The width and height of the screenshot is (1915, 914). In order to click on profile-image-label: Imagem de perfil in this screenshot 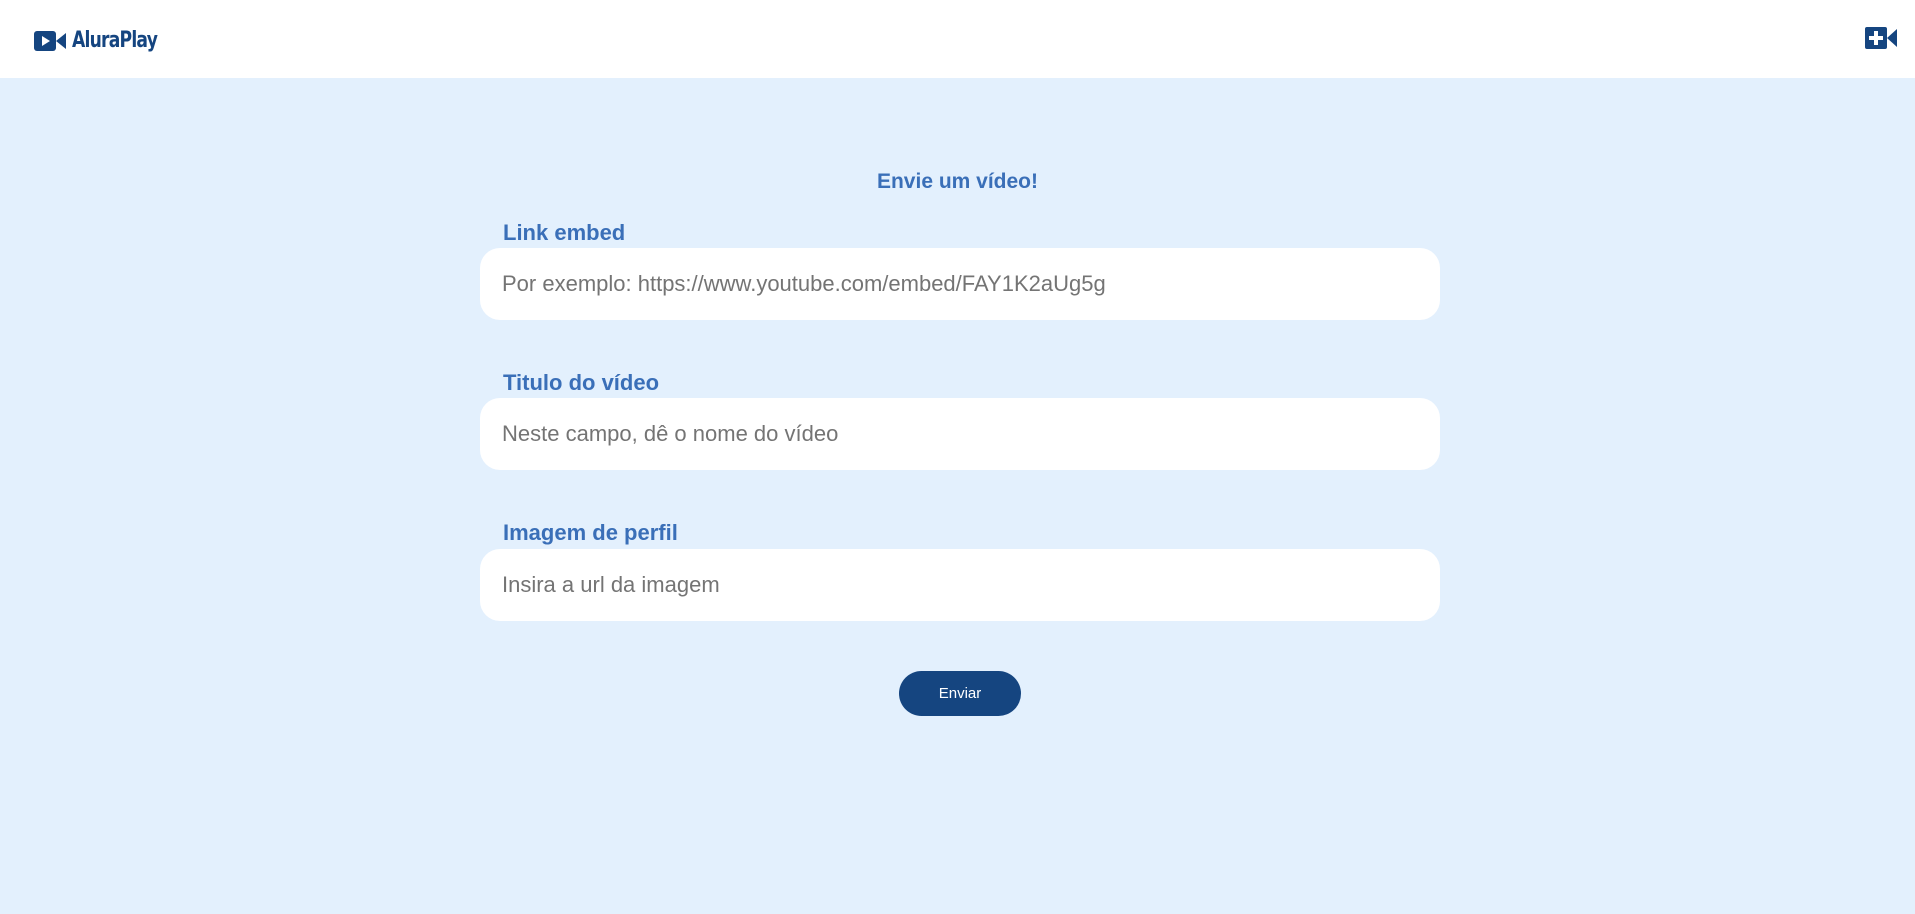, I will do `click(590, 532)`.